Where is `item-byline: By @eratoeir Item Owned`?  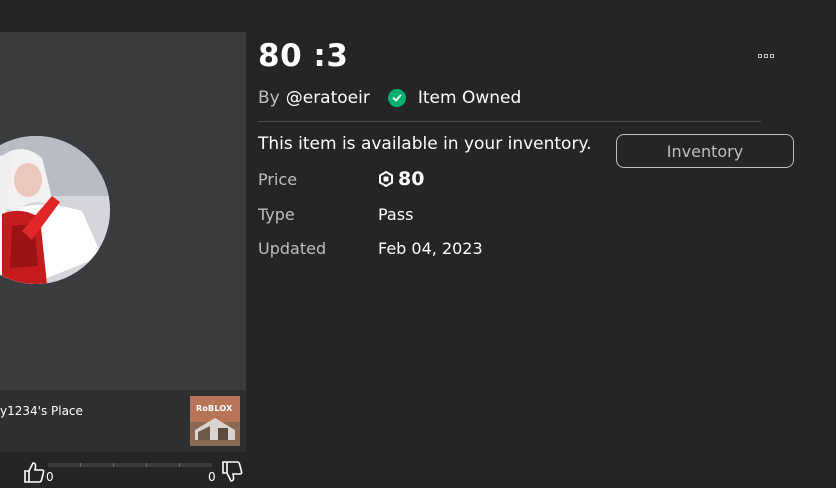 item-byline: By @eratoeir Item Owned is located at coordinates (389, 98).